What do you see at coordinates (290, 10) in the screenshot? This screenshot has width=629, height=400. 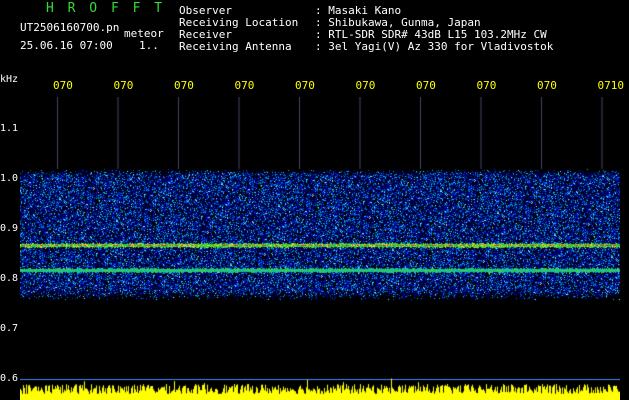 I see `observer-row: Observer: Masaki Kano` at bounding box center [290, 10].